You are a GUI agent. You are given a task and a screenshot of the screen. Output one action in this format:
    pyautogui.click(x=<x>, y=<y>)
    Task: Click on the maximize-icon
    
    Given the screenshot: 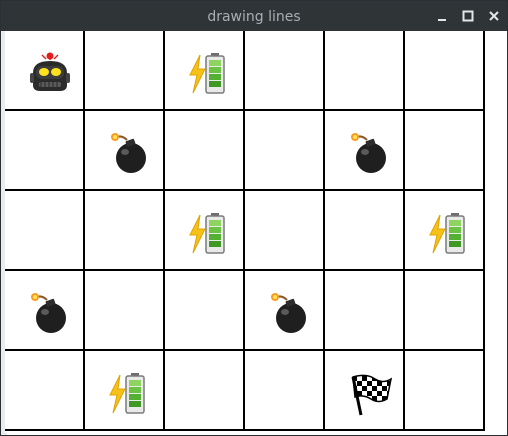 What is the action you would take?
    pyautogui.click(x=468, y=16)
    